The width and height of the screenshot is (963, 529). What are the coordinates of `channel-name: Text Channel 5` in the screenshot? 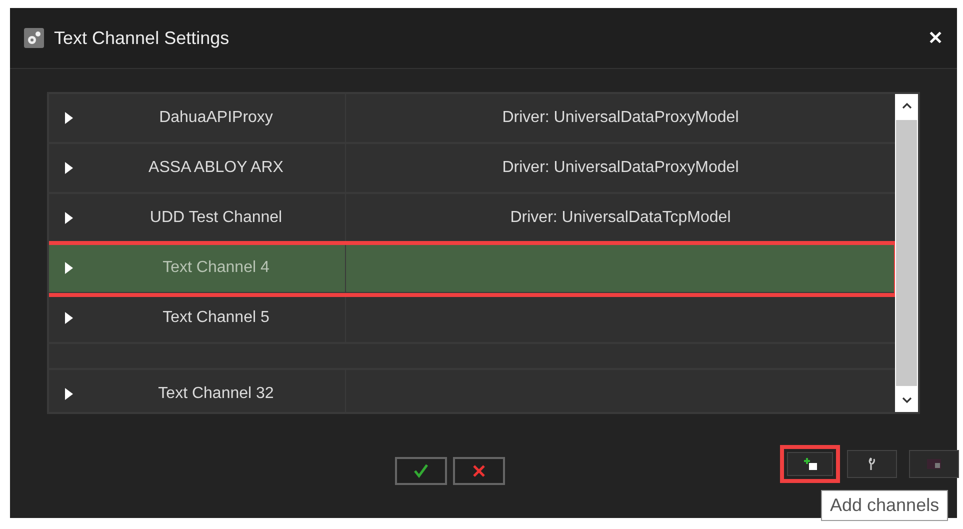 It's located at (216, 318).